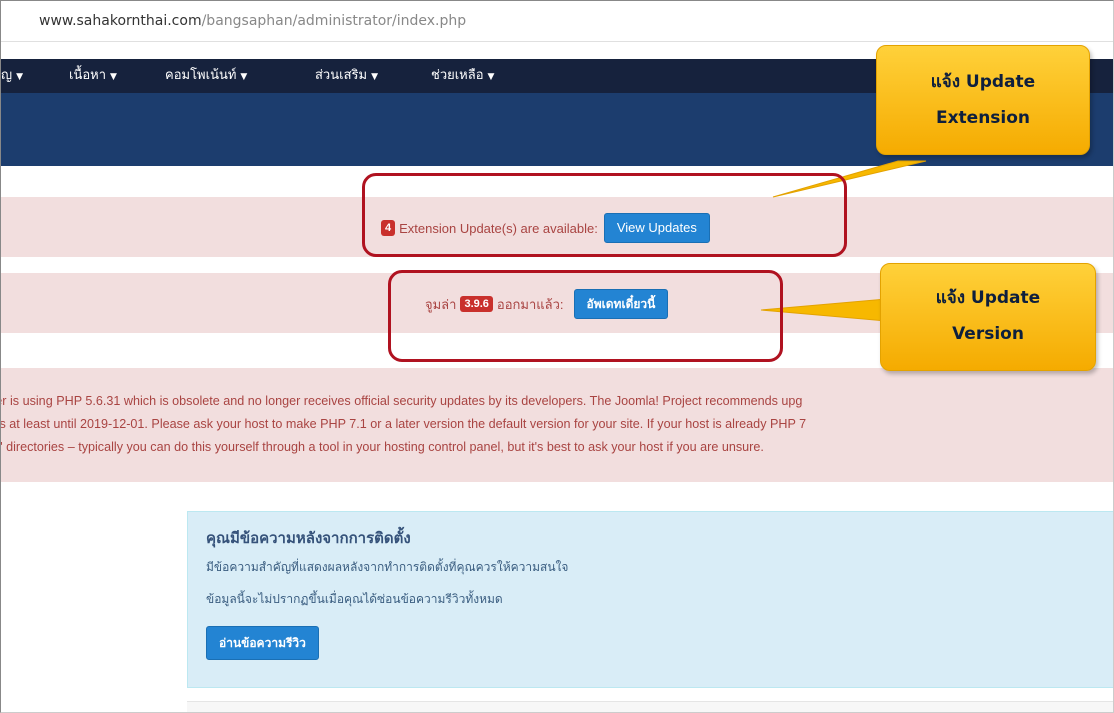 This screenshot has width=1114, height=713. I want to click on extension-callout: แจ้ง Update Extension, so click(983, 100).